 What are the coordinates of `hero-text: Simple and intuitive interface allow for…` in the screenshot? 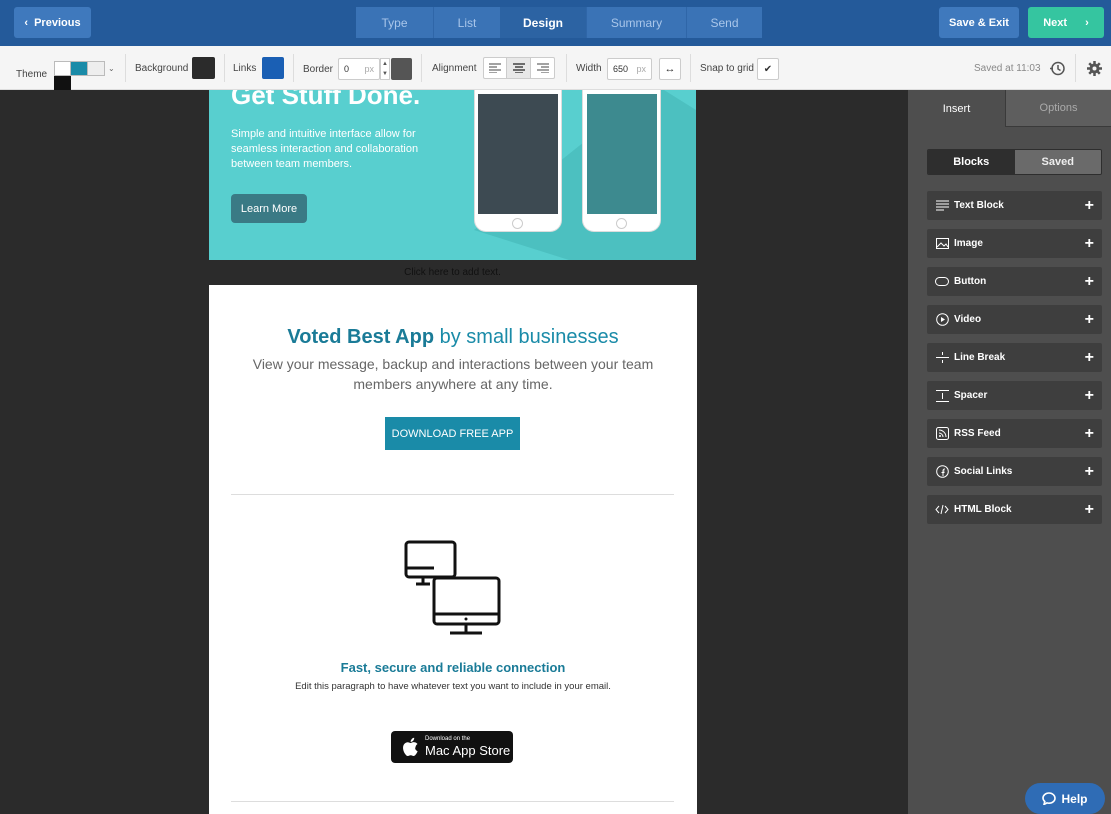 It's located at (336, 149).